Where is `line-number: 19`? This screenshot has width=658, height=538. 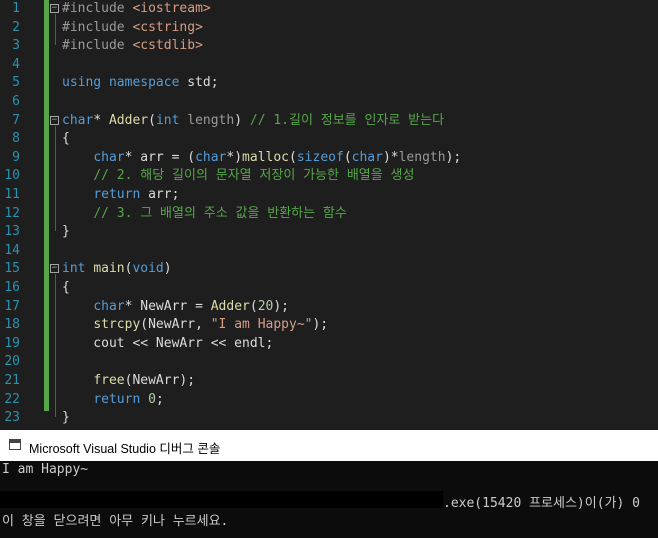 line-number: 19 is located at coordinates (12, 343).